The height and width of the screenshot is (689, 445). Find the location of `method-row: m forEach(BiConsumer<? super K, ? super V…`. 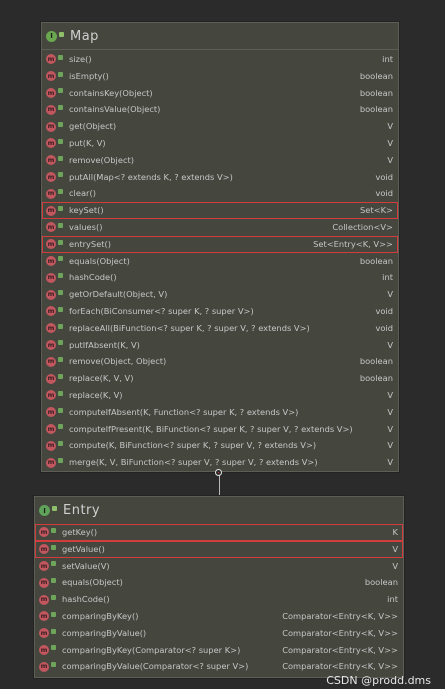

method-row: m forEach(BiConsumer<? super K, ? super V… is located at coordinates (220, 311).